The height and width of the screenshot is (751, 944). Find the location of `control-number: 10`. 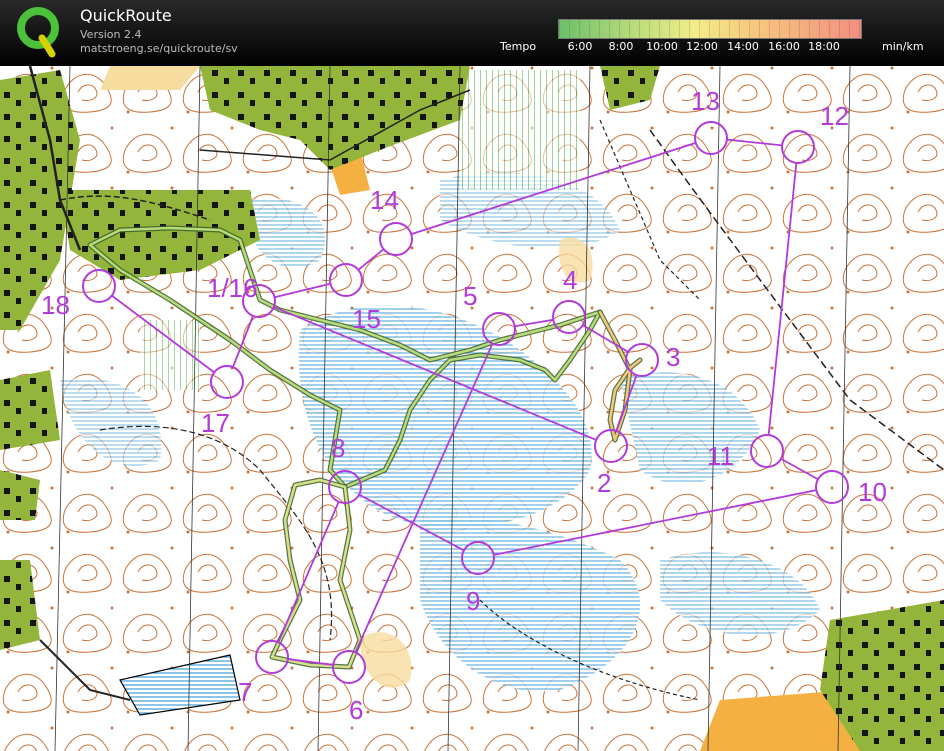

control-number: 10 is located at coordinates (872, 492).